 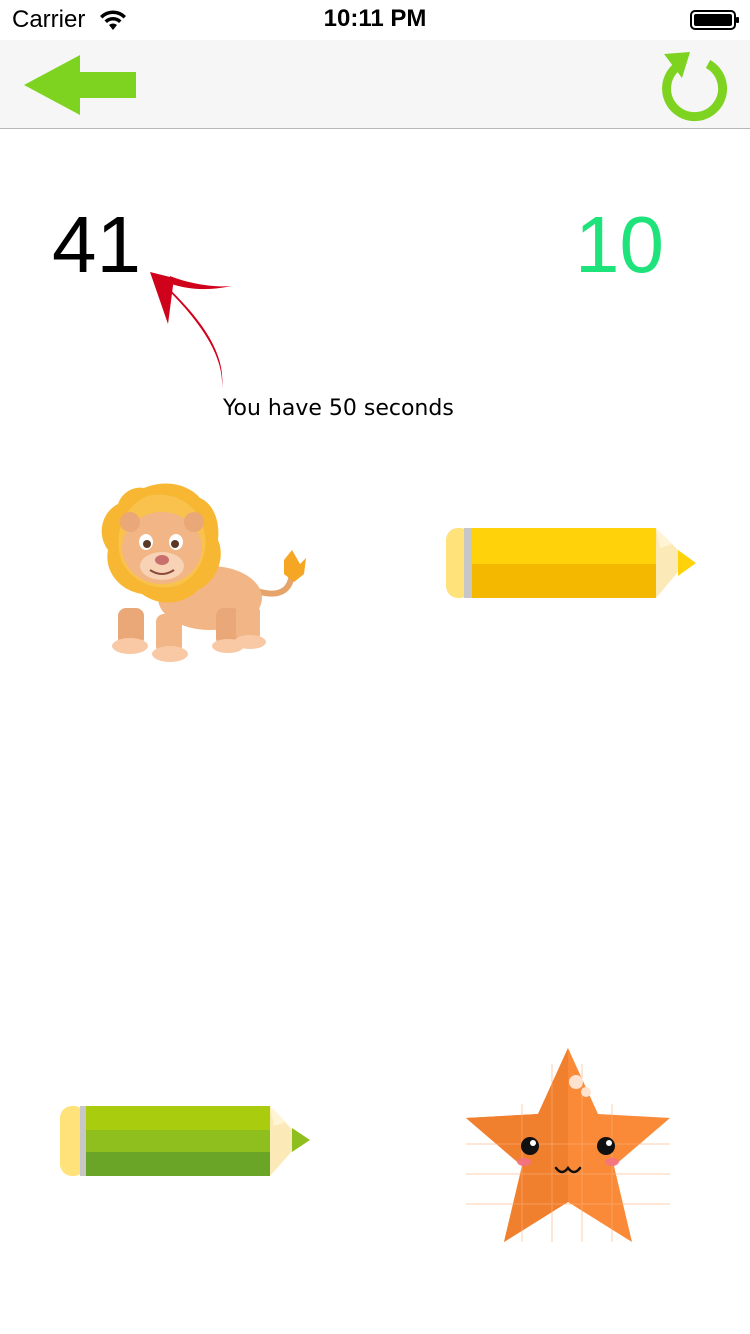 I want to click on back-button, so click(x=81, y=85).